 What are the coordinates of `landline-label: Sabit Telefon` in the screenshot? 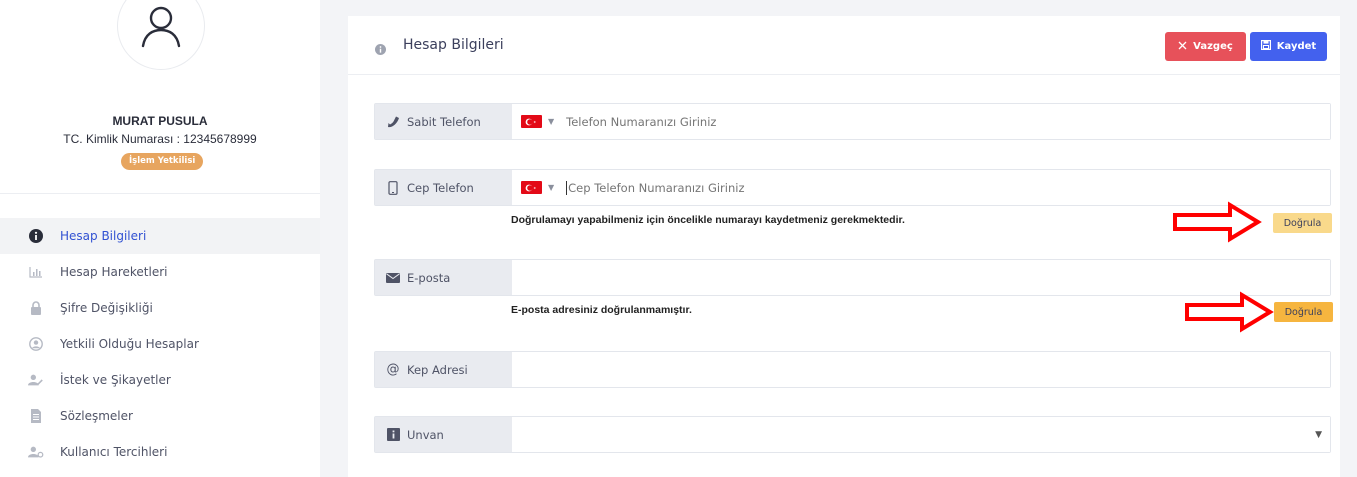 It's located at (443, 121).